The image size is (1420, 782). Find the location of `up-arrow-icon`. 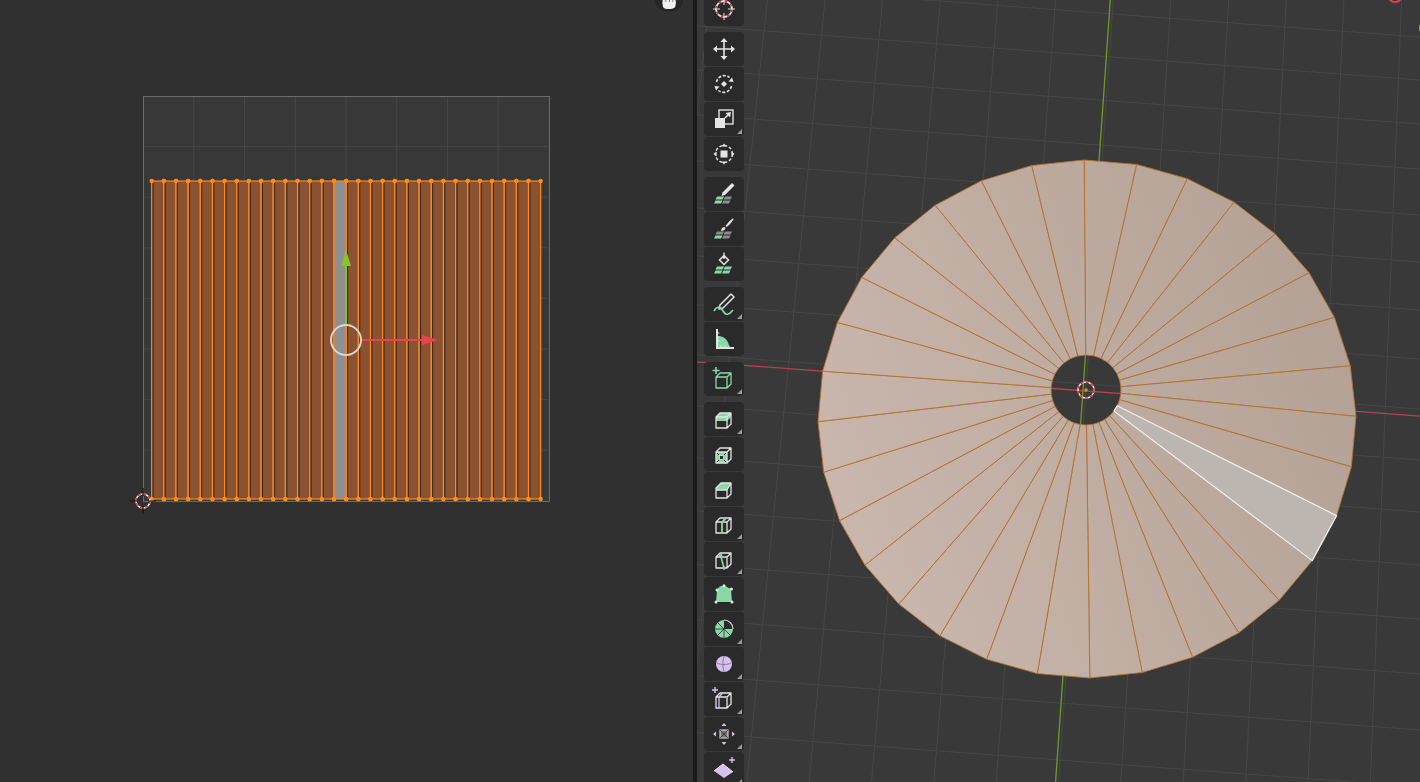

up-arrow-icon is located at coordinates (346, 288).